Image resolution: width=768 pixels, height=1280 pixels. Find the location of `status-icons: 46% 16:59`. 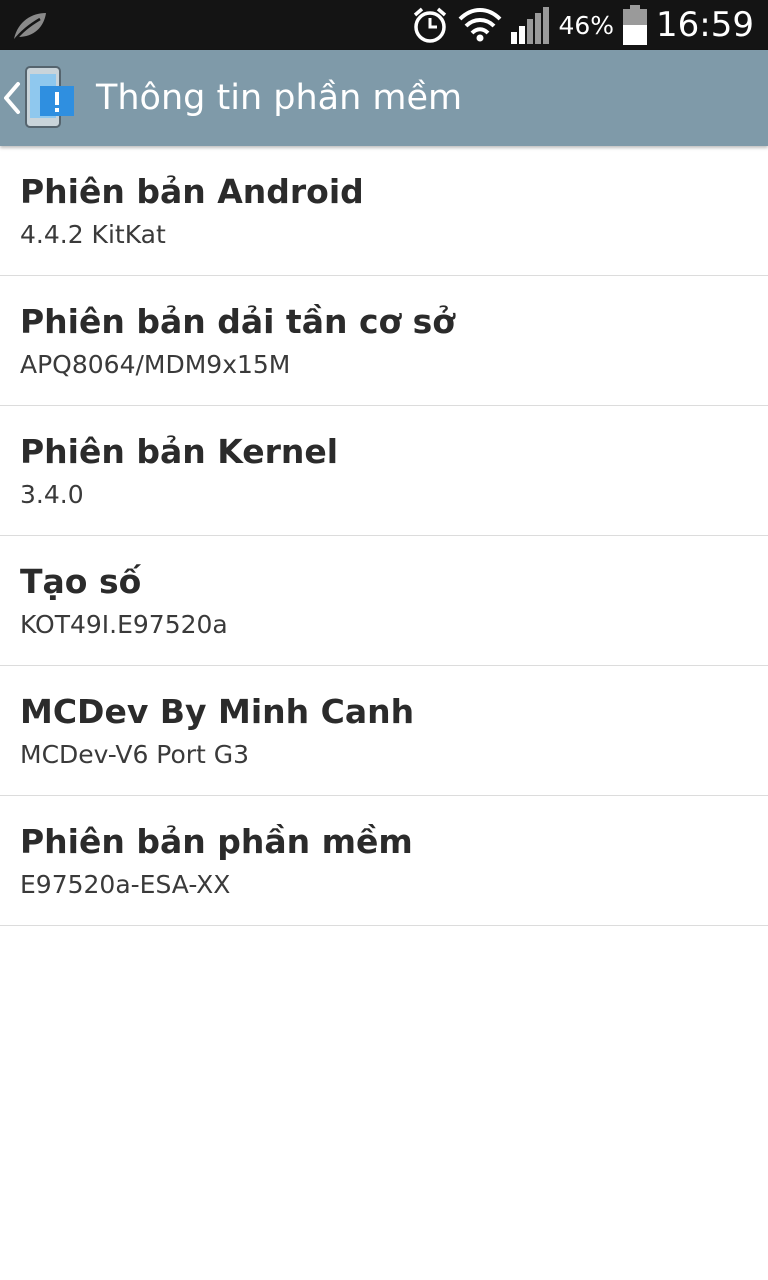

status-icons: 46% 16:59 is located at coordinates (578, 25).